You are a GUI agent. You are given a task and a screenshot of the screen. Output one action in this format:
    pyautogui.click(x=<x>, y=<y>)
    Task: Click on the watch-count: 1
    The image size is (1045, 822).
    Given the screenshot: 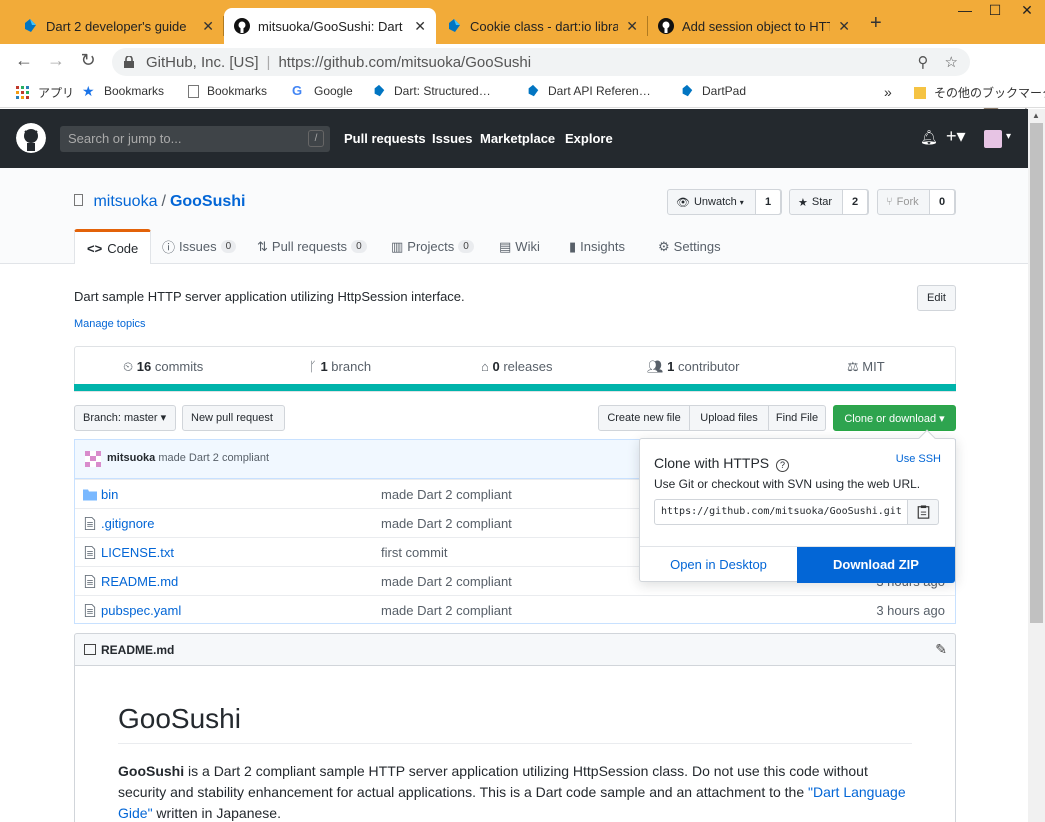 What is the action you would take?
    pyautogui.click(x=768, y=202)
    